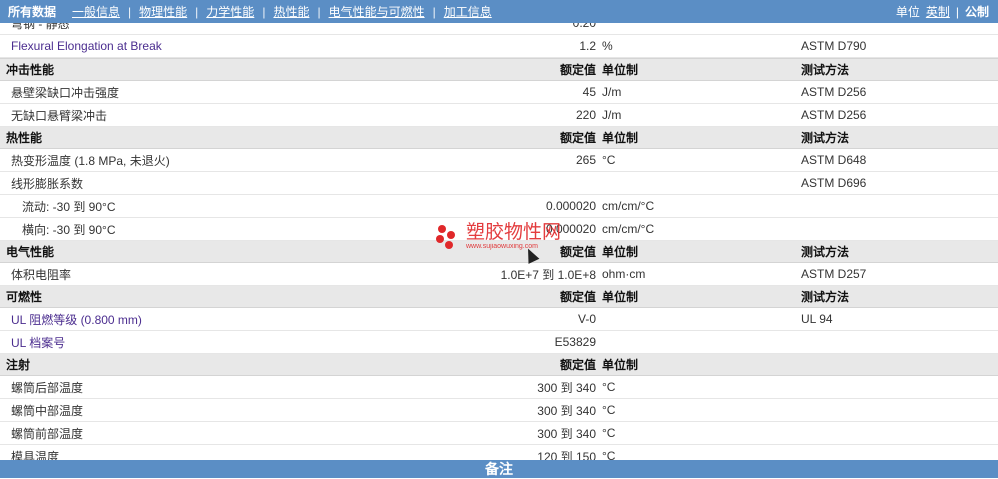  I want to click on test-method: UL 94, so click(817, 319).